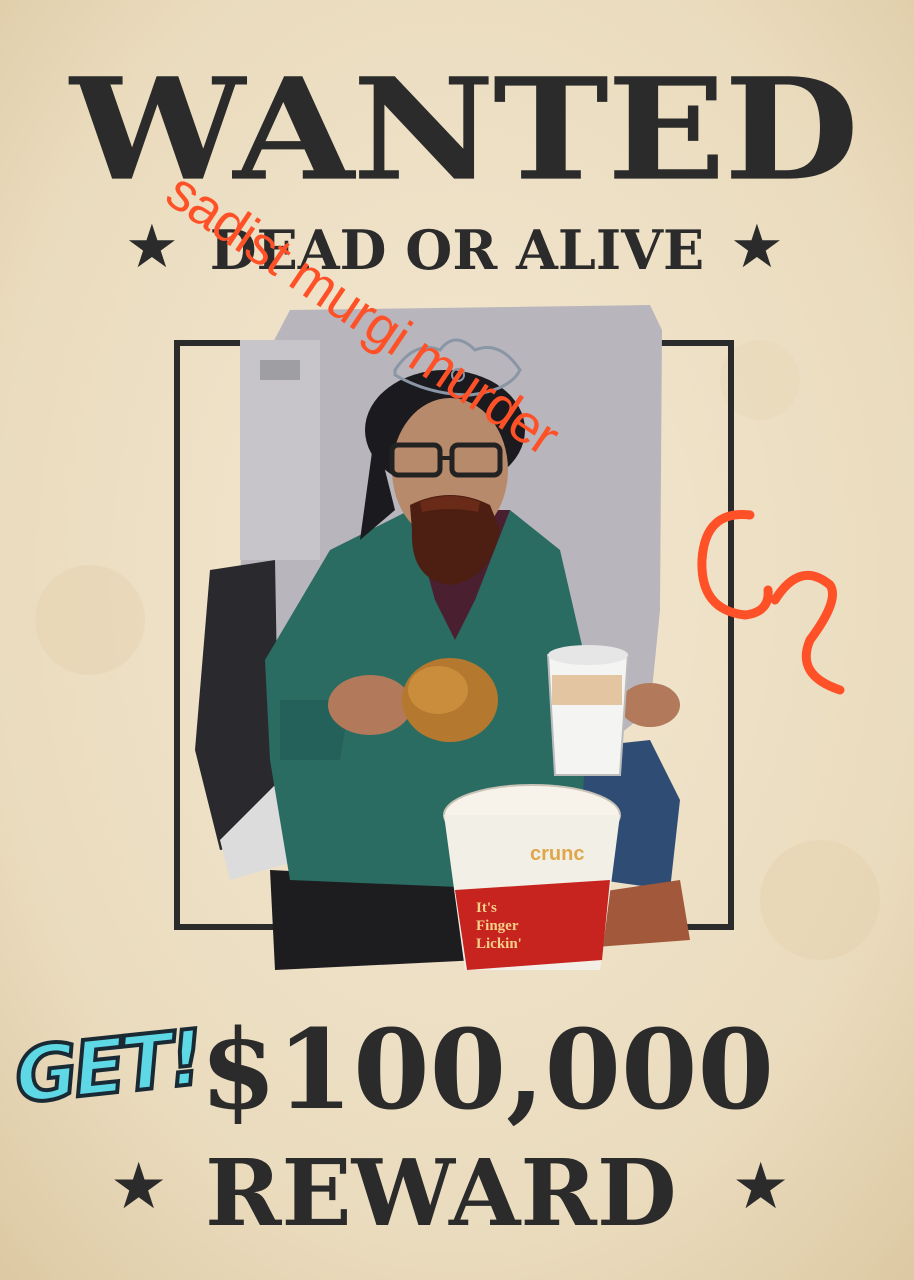 This screenshot has width=914, height=1280. What do you see at coordinates (588, 715) in the screenshot?
I see `drink-cup` at bounding box center [588, 715].